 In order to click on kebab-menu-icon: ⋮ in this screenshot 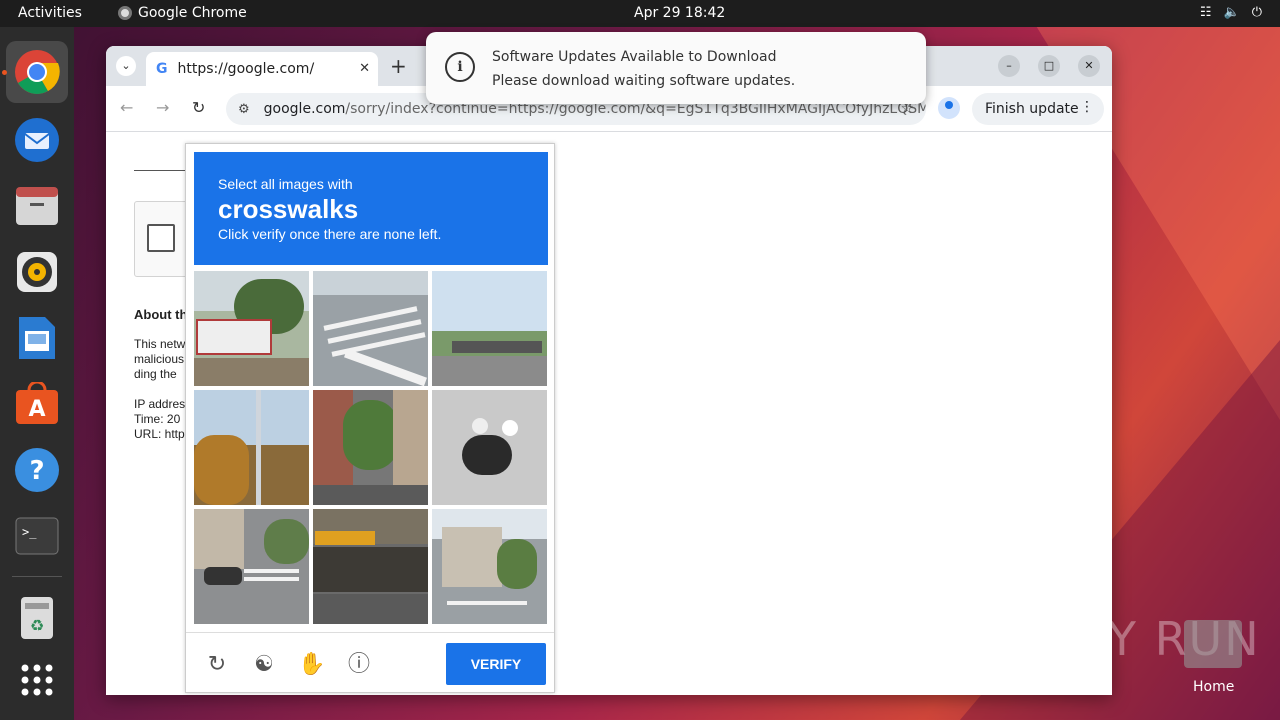, I will do `click(1087, 107)`.